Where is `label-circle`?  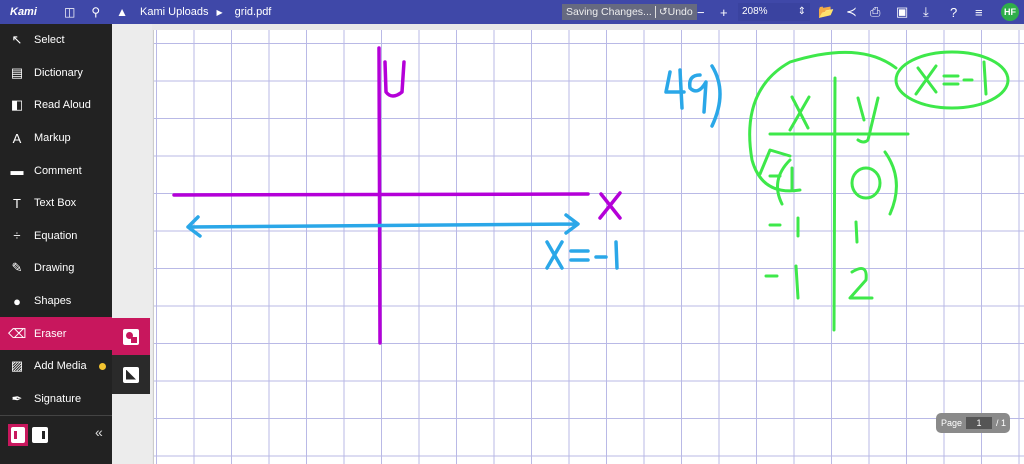 label-circle is located at coordinates (952, 80).